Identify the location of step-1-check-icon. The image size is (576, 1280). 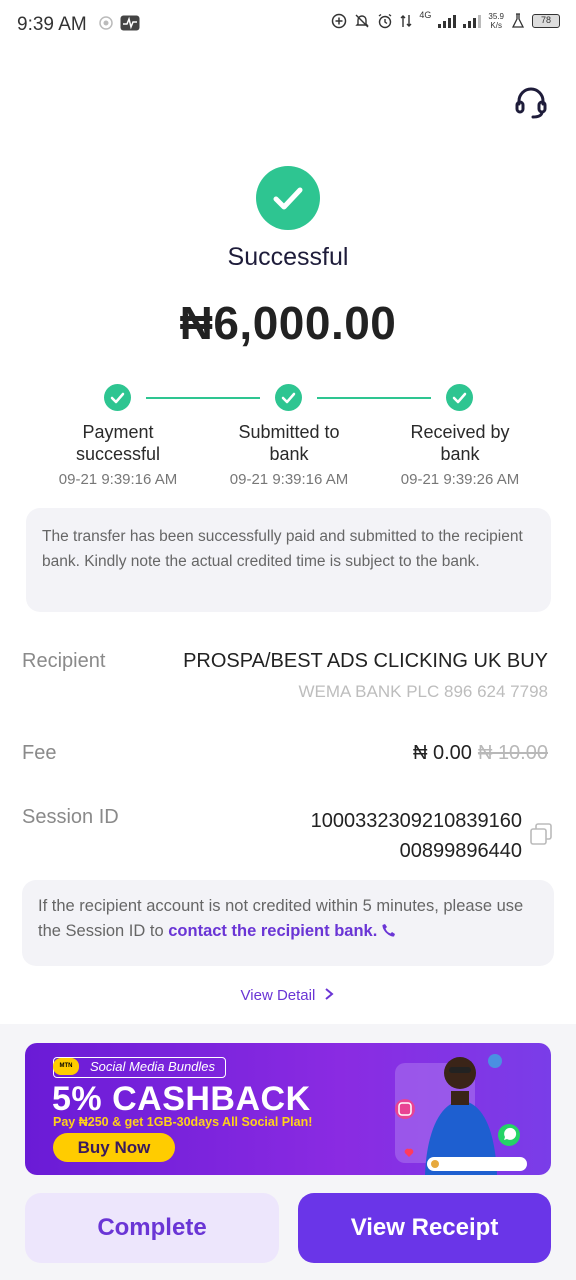
(117, 397).